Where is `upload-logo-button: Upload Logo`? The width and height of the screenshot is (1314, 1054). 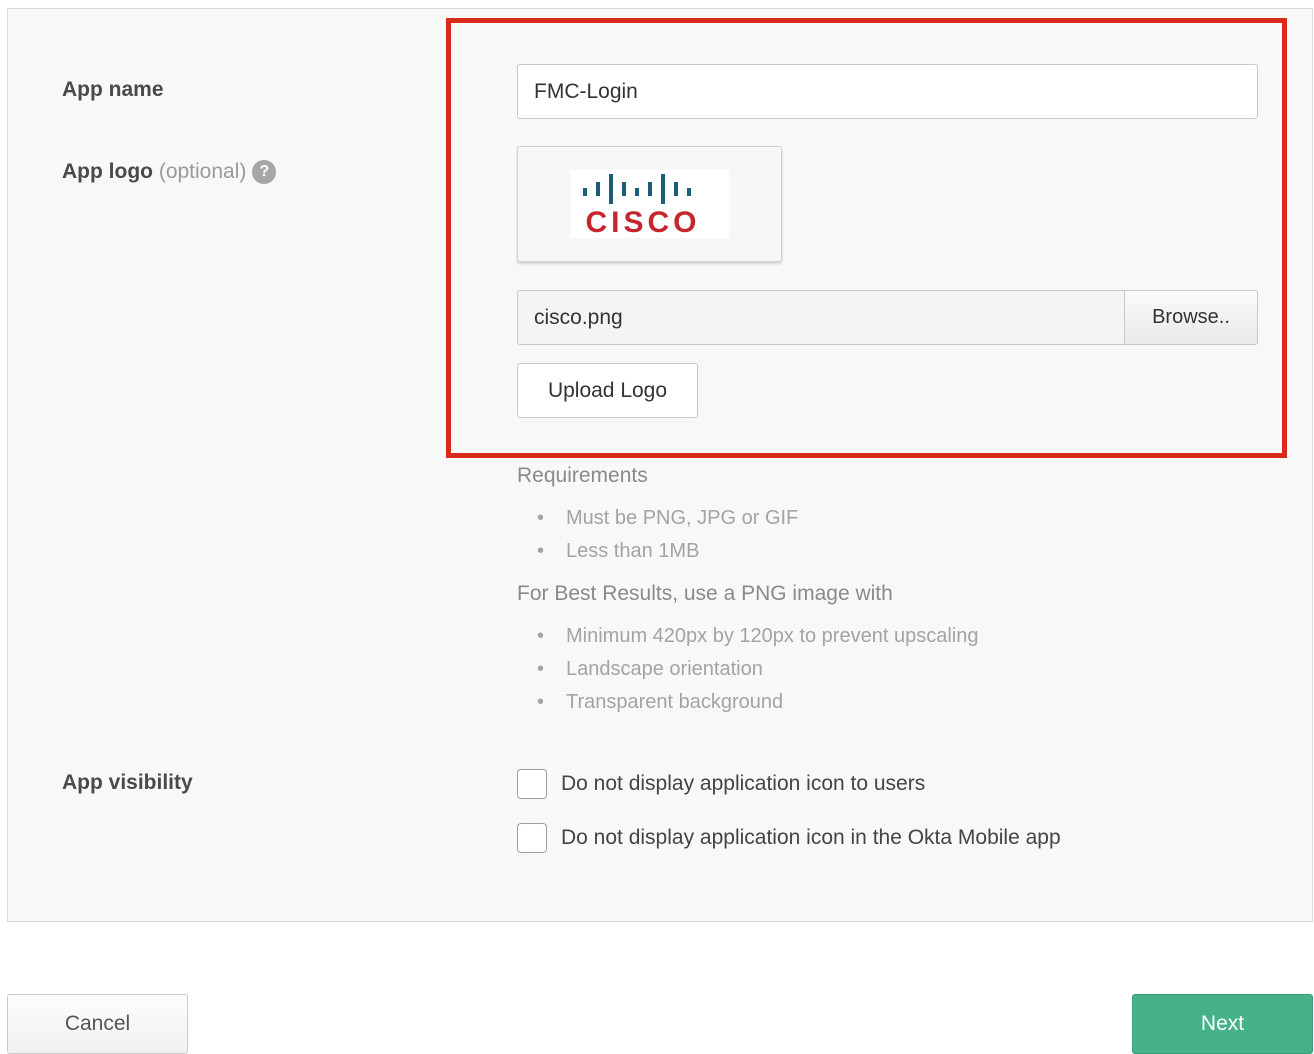 upload-logo-button: Upload Logo is located at coordinates (607, 390).